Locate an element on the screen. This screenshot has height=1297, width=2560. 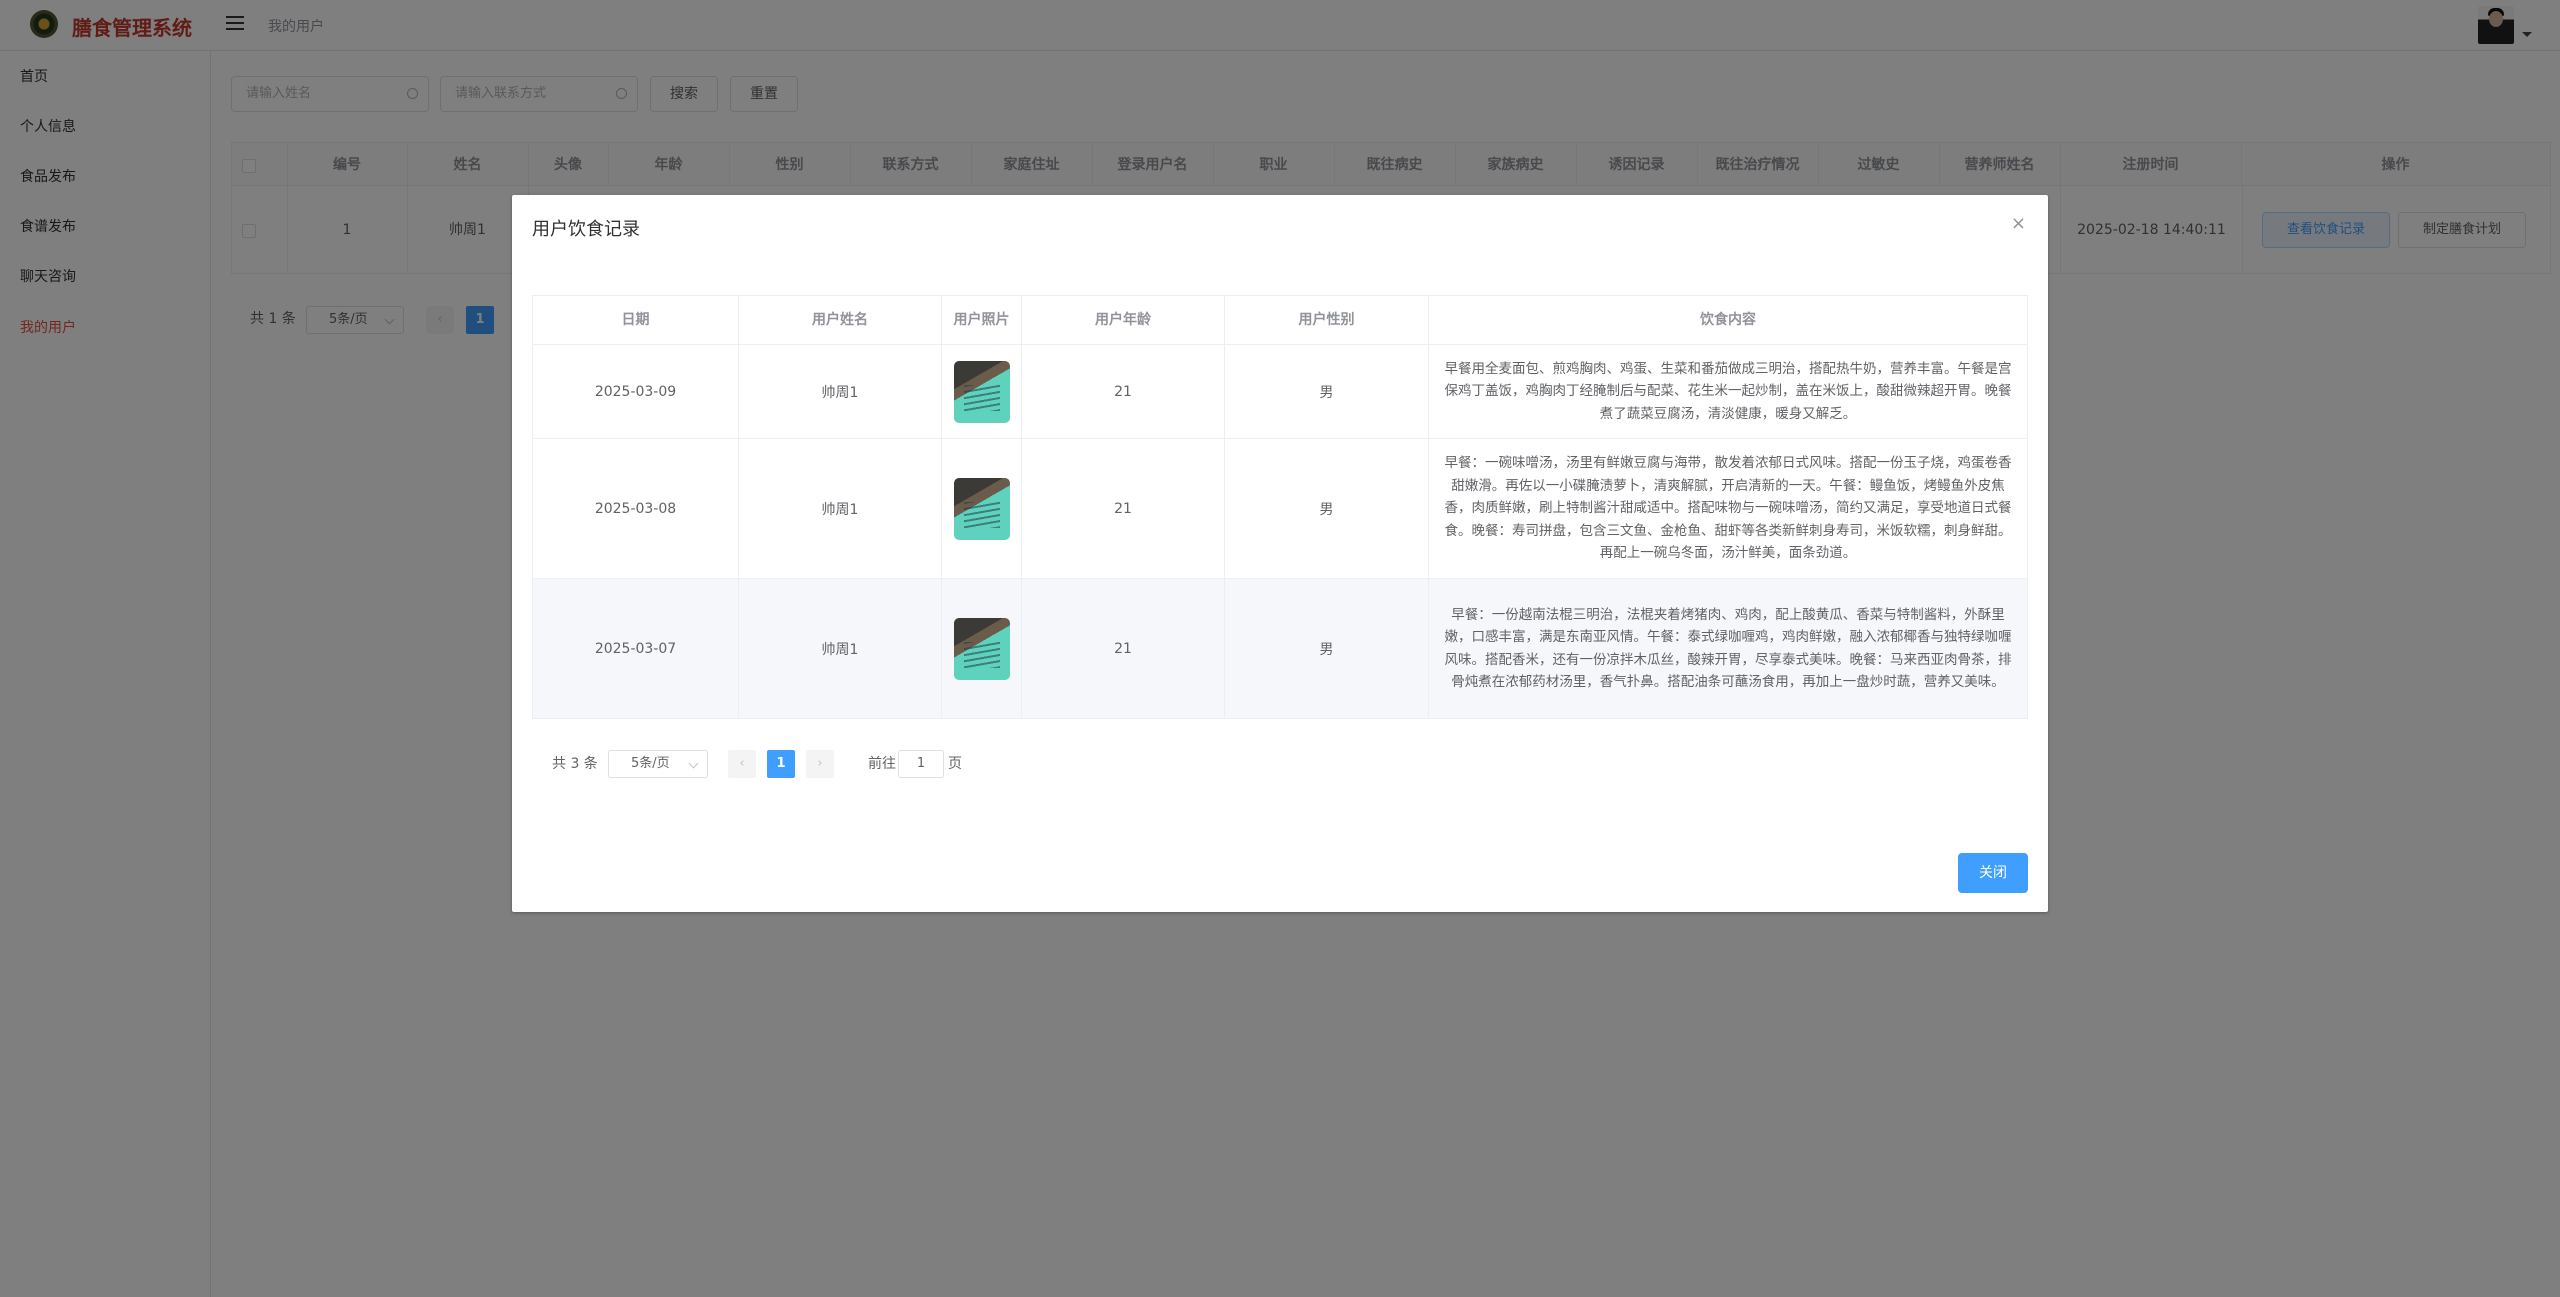
col-photo: 用户照片 is located at coordinates (982, 320).